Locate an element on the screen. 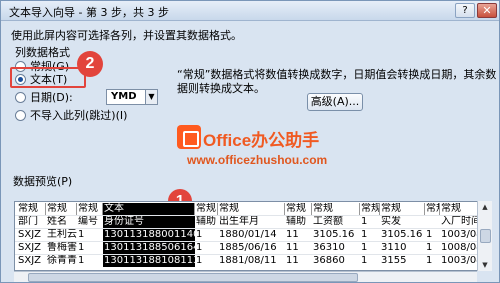 The image size is (500, 283). preview-cell: 36860 is located at coordinates (336, 261).